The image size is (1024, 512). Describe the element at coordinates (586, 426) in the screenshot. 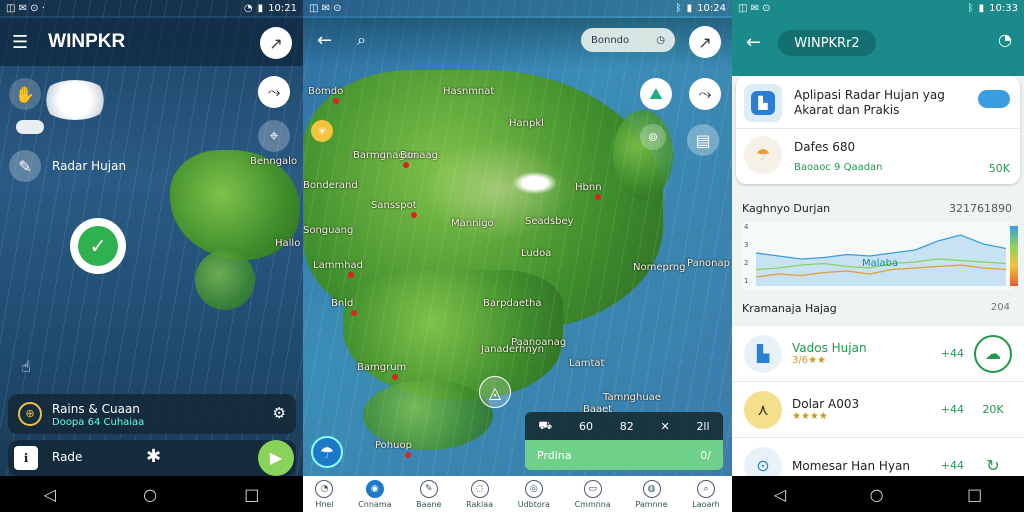

I see `chip-value: 60` at that location.